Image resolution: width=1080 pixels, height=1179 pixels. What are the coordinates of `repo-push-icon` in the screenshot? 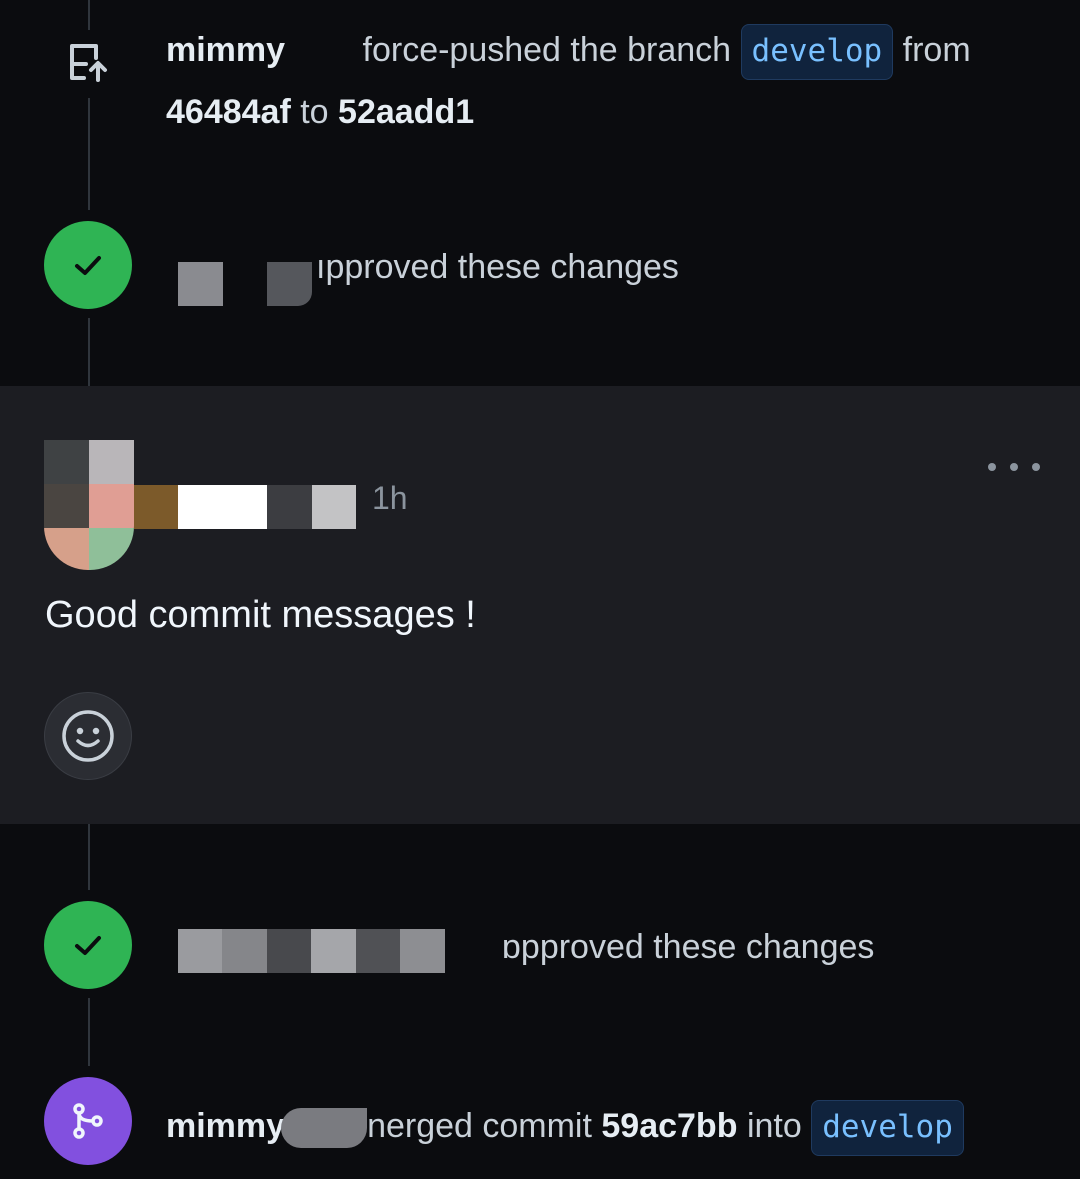 It's located at (88, 62).